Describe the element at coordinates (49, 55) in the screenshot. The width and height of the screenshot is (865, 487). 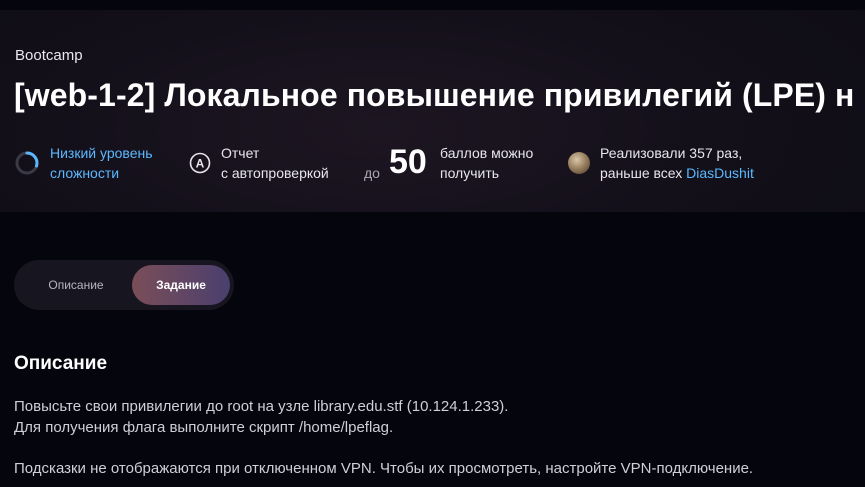
I see `breadcrumb: Bootcamp` at that location.